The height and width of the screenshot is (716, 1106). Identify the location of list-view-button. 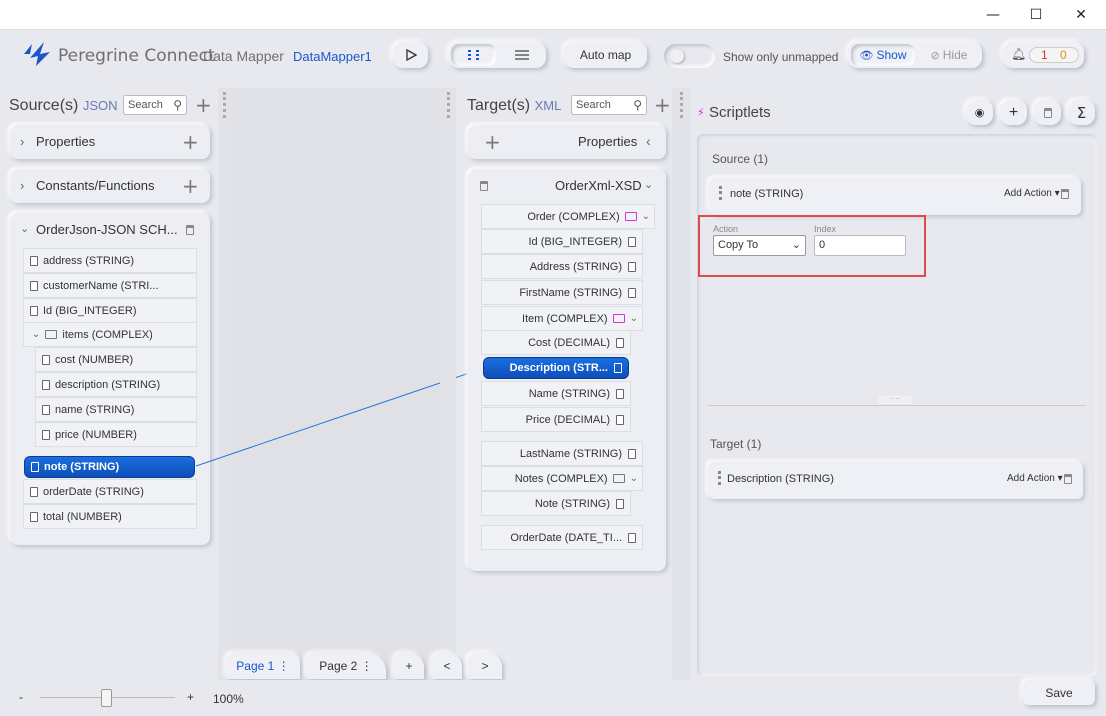
(521, 55).